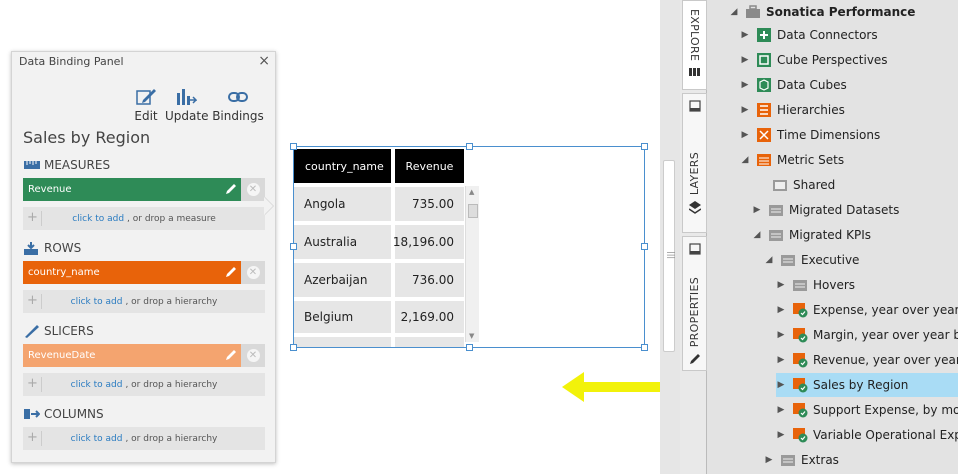  What do you see at coordinates (814, 60) in the screenshot?
I see `tree-node-cube-perspectives: ▶ Cube Perspectives` at bounding box center [814, 60].